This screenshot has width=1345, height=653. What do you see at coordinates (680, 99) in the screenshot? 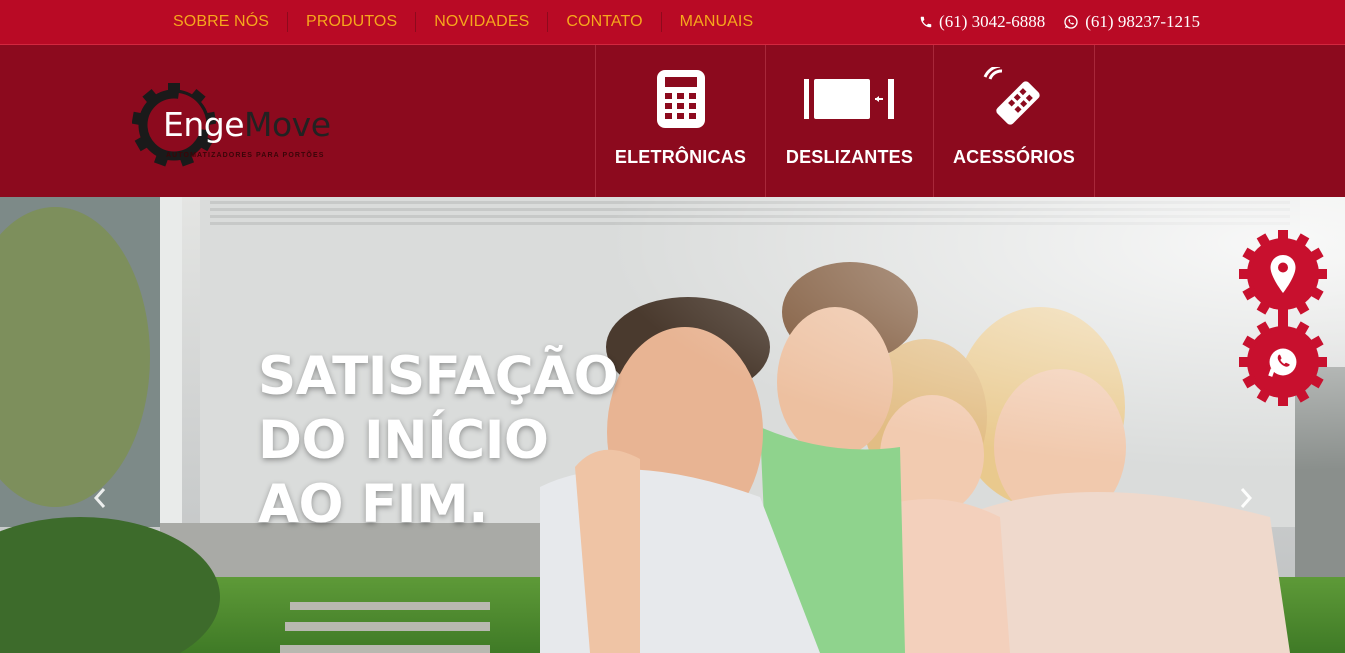
I see `keypad-icon` at bounding box center [680, 99].